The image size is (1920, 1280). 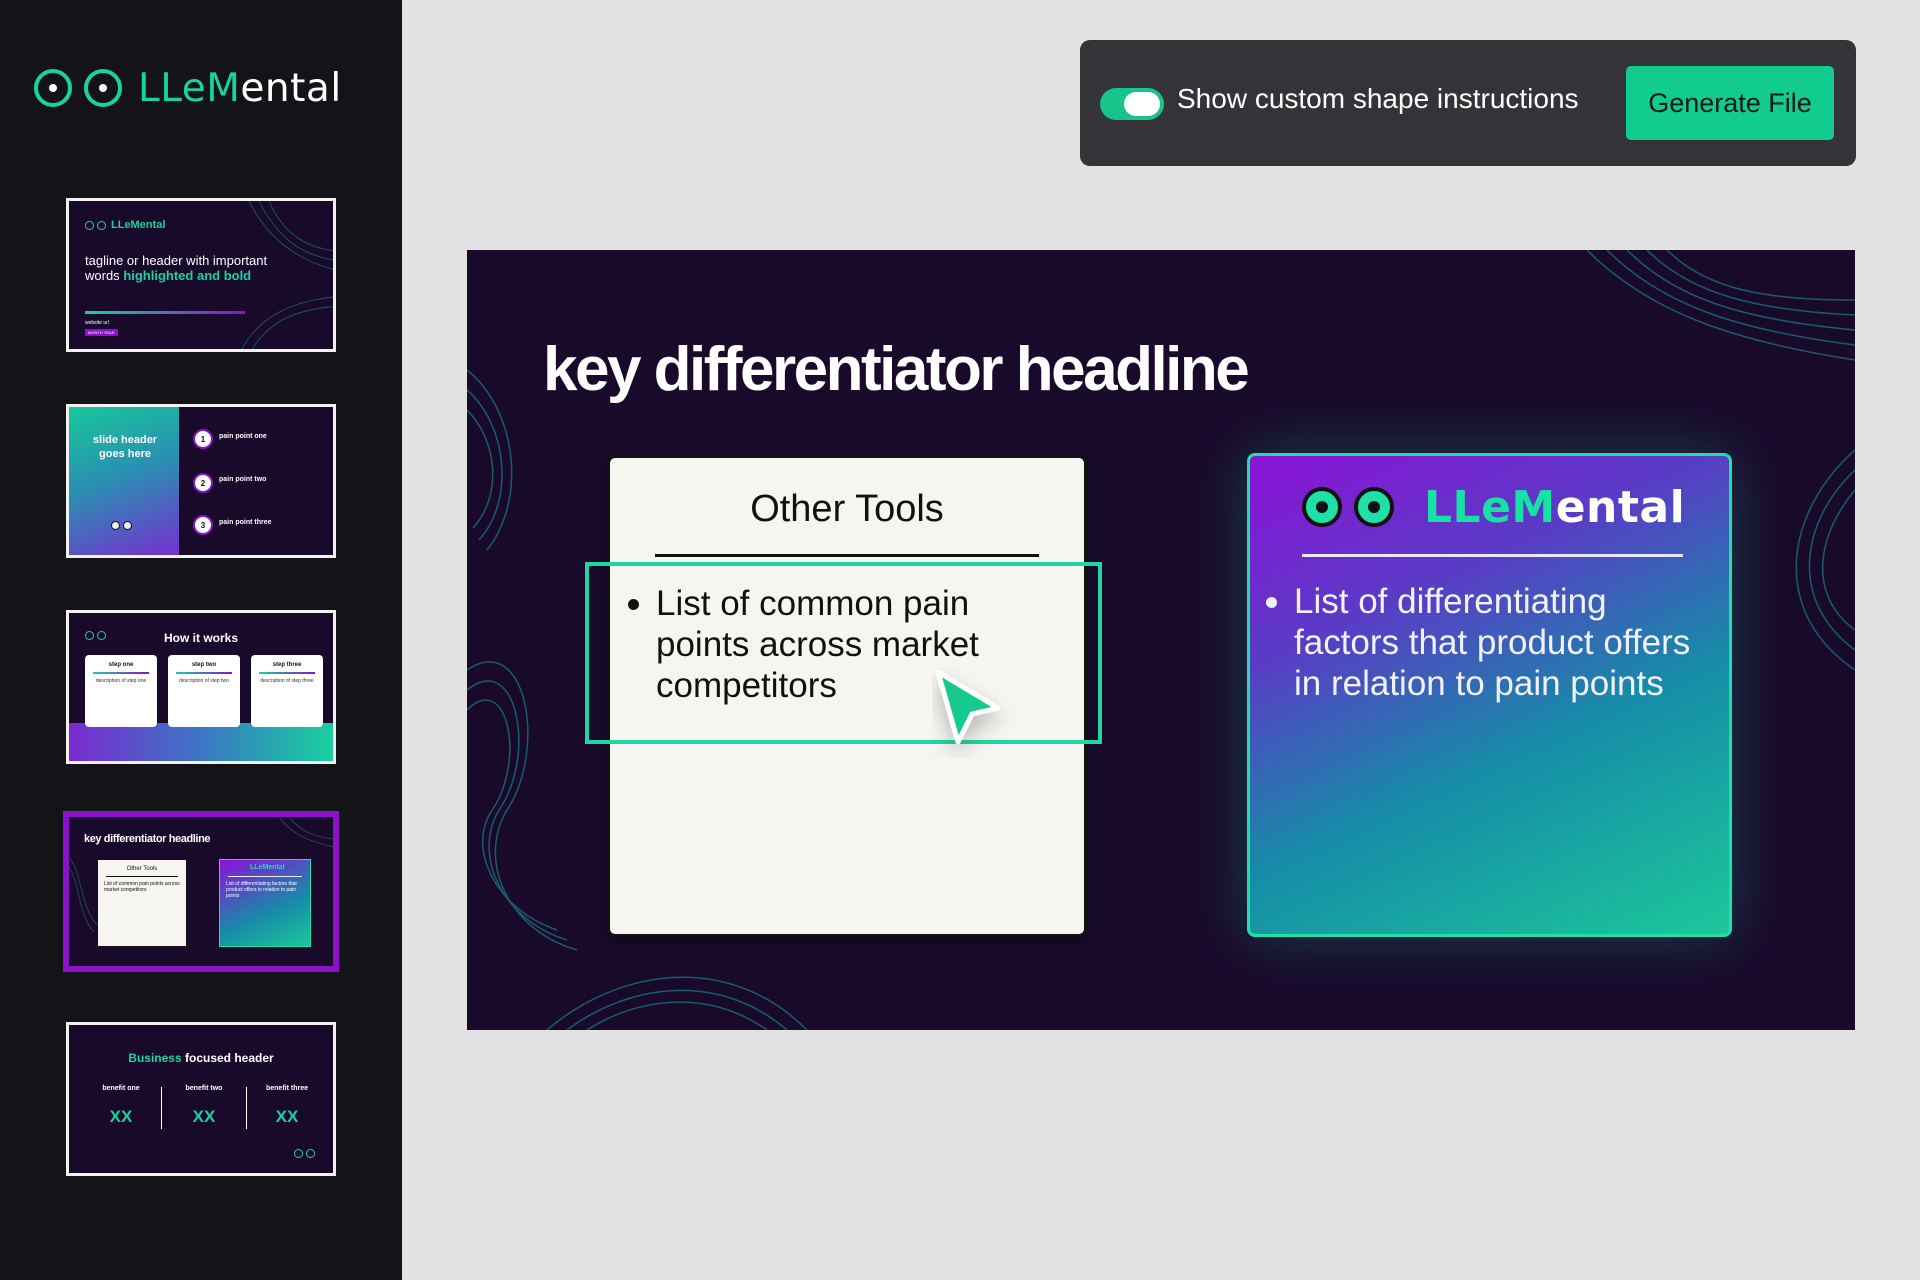 I want to click on step-desc: description of step three, so click(x=287, y=681).